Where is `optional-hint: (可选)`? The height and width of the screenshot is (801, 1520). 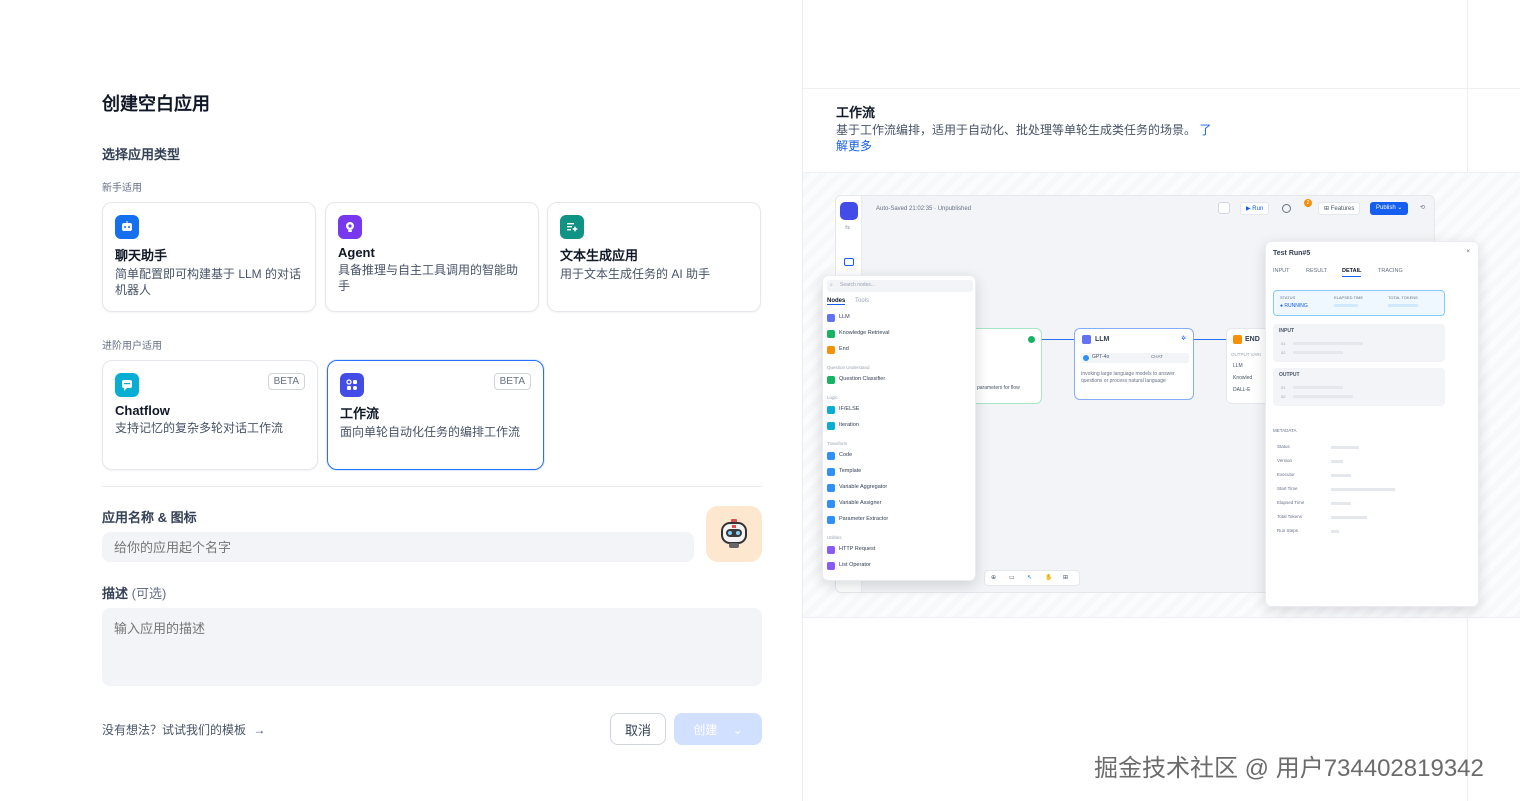 optional-hint: (可选) is located at coordinates (149, 593).